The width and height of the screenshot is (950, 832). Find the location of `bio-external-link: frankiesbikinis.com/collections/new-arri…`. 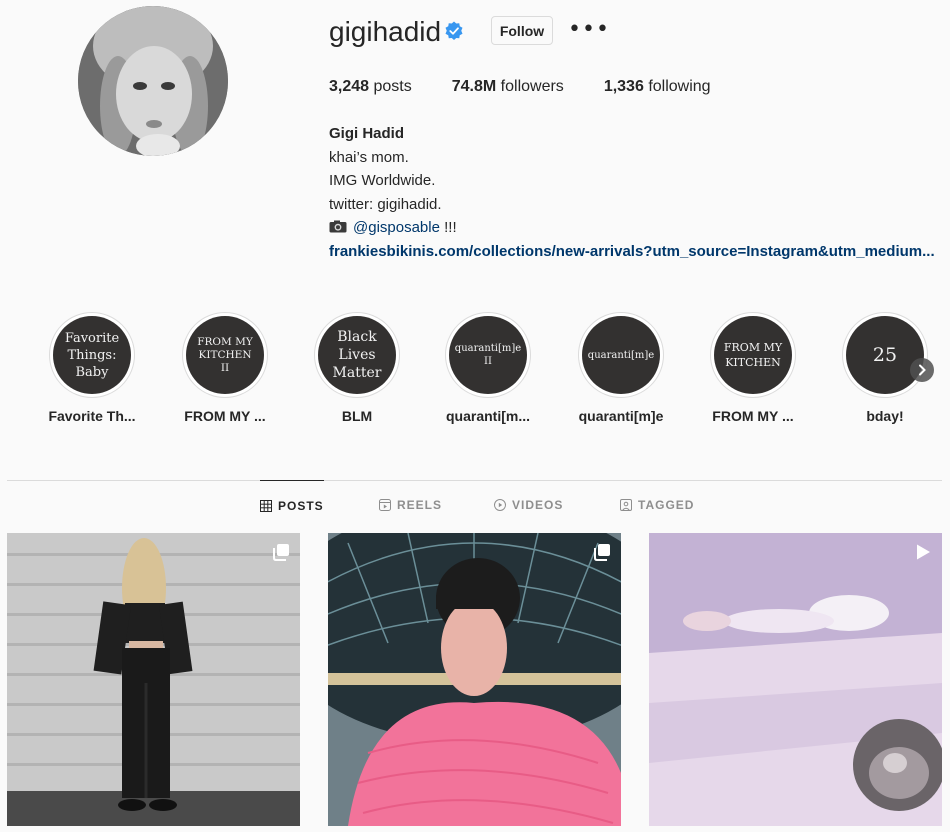

bio-external-link: frankiesbikinis.com/collections/new-arri… is located at coordinates (636, 252).